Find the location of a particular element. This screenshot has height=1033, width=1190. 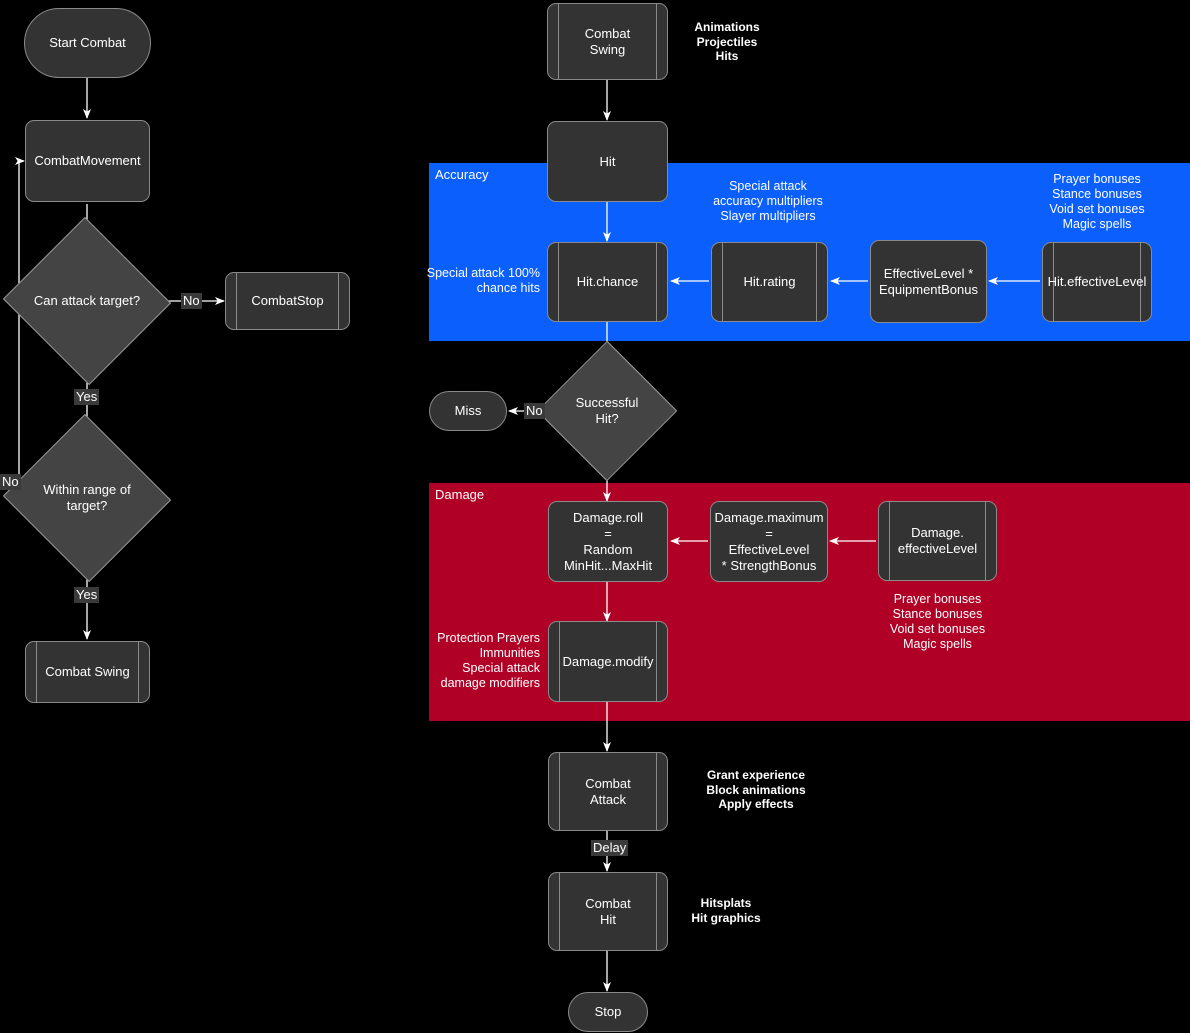

node-hit-chance: Hit.chance is located at coordinates (607, 282).